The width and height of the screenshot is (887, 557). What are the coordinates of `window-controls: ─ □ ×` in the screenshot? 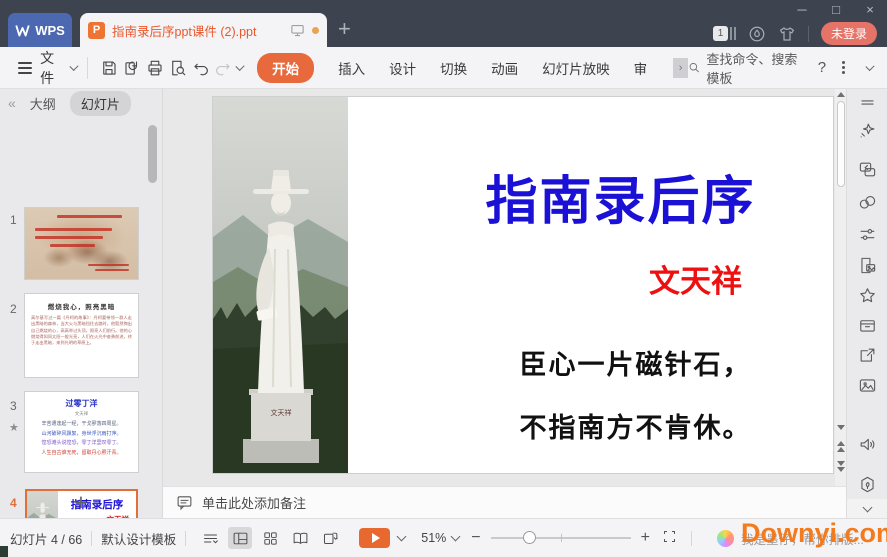 It's located at (836, 9).